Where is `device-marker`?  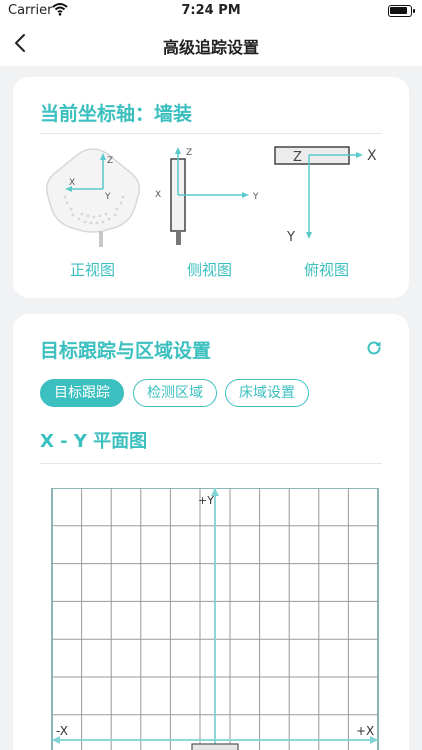 device-marker is located at coordinates (215, 746).